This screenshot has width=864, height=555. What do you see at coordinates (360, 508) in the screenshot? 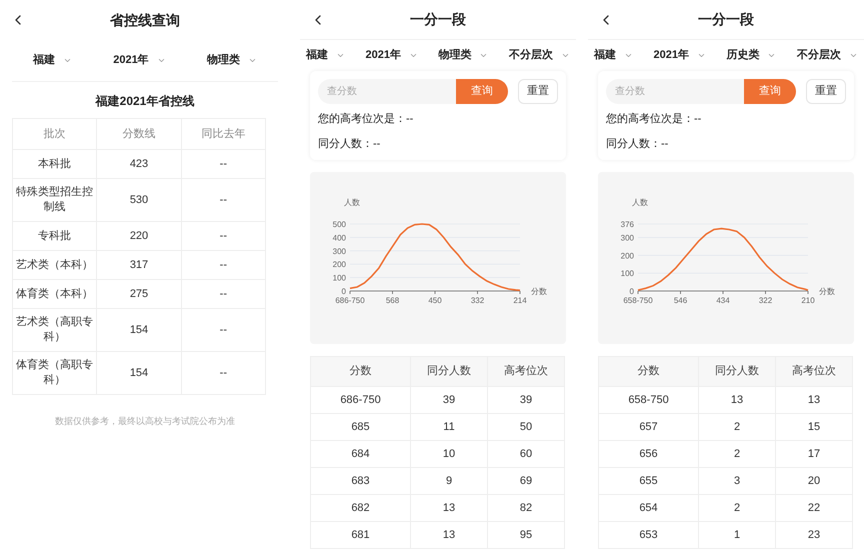
I see `table-cell: 682` at bounding box center [360, 508].